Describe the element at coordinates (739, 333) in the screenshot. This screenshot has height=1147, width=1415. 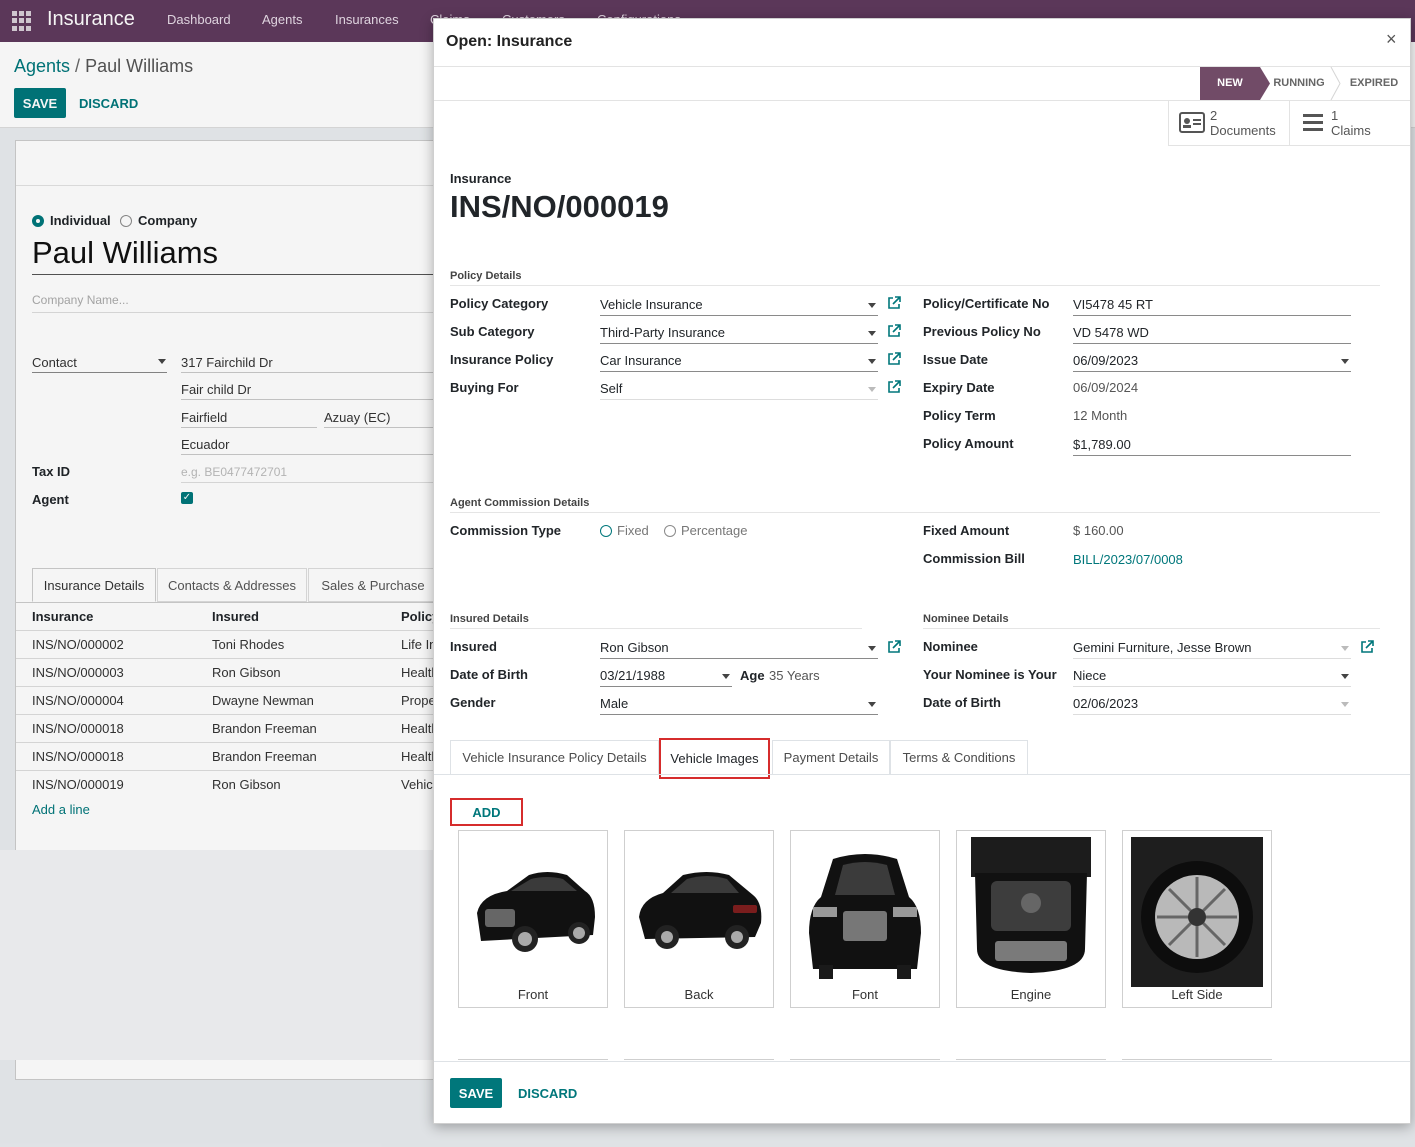
I see `sub-category-select: Third-Party Insurance` at that location.